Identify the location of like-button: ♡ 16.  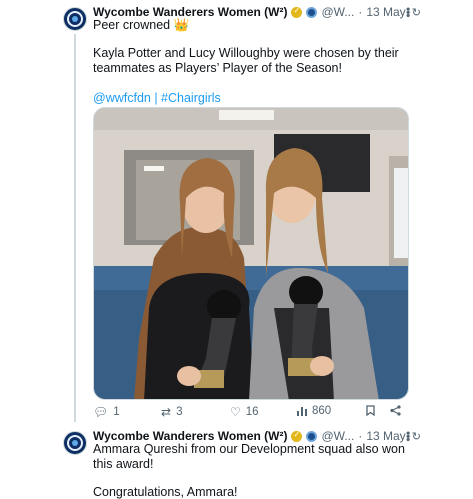
(244, 412).